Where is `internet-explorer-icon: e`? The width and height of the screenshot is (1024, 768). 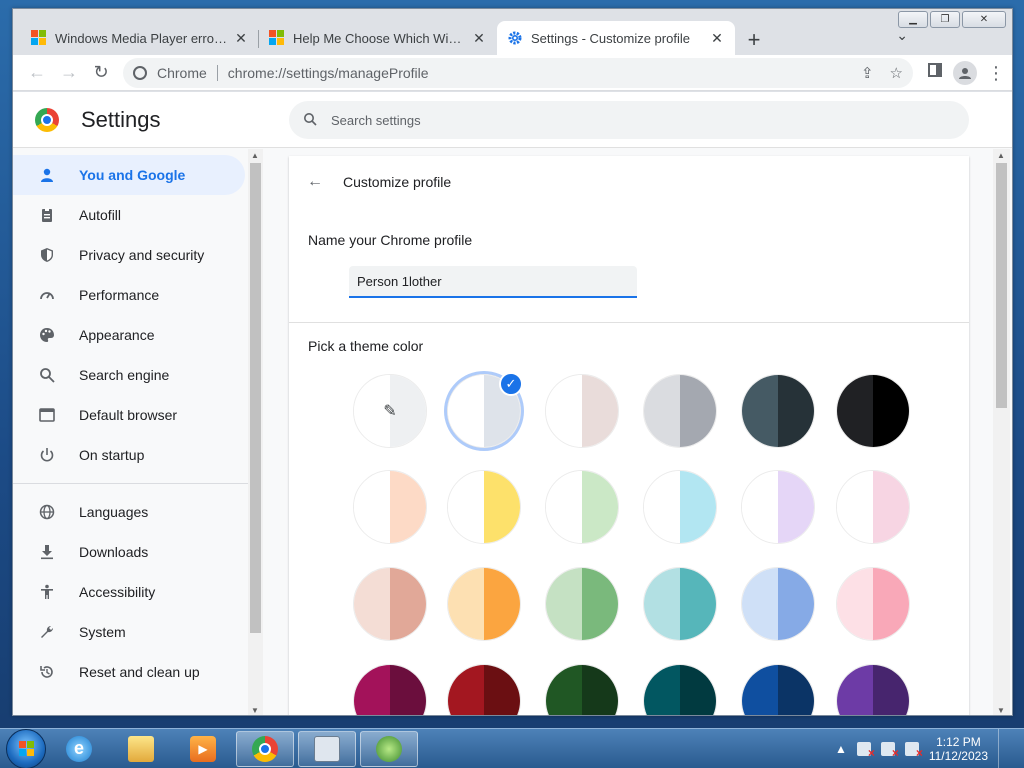
internet-explorer-icon: e is located at coordinates (79, 748).